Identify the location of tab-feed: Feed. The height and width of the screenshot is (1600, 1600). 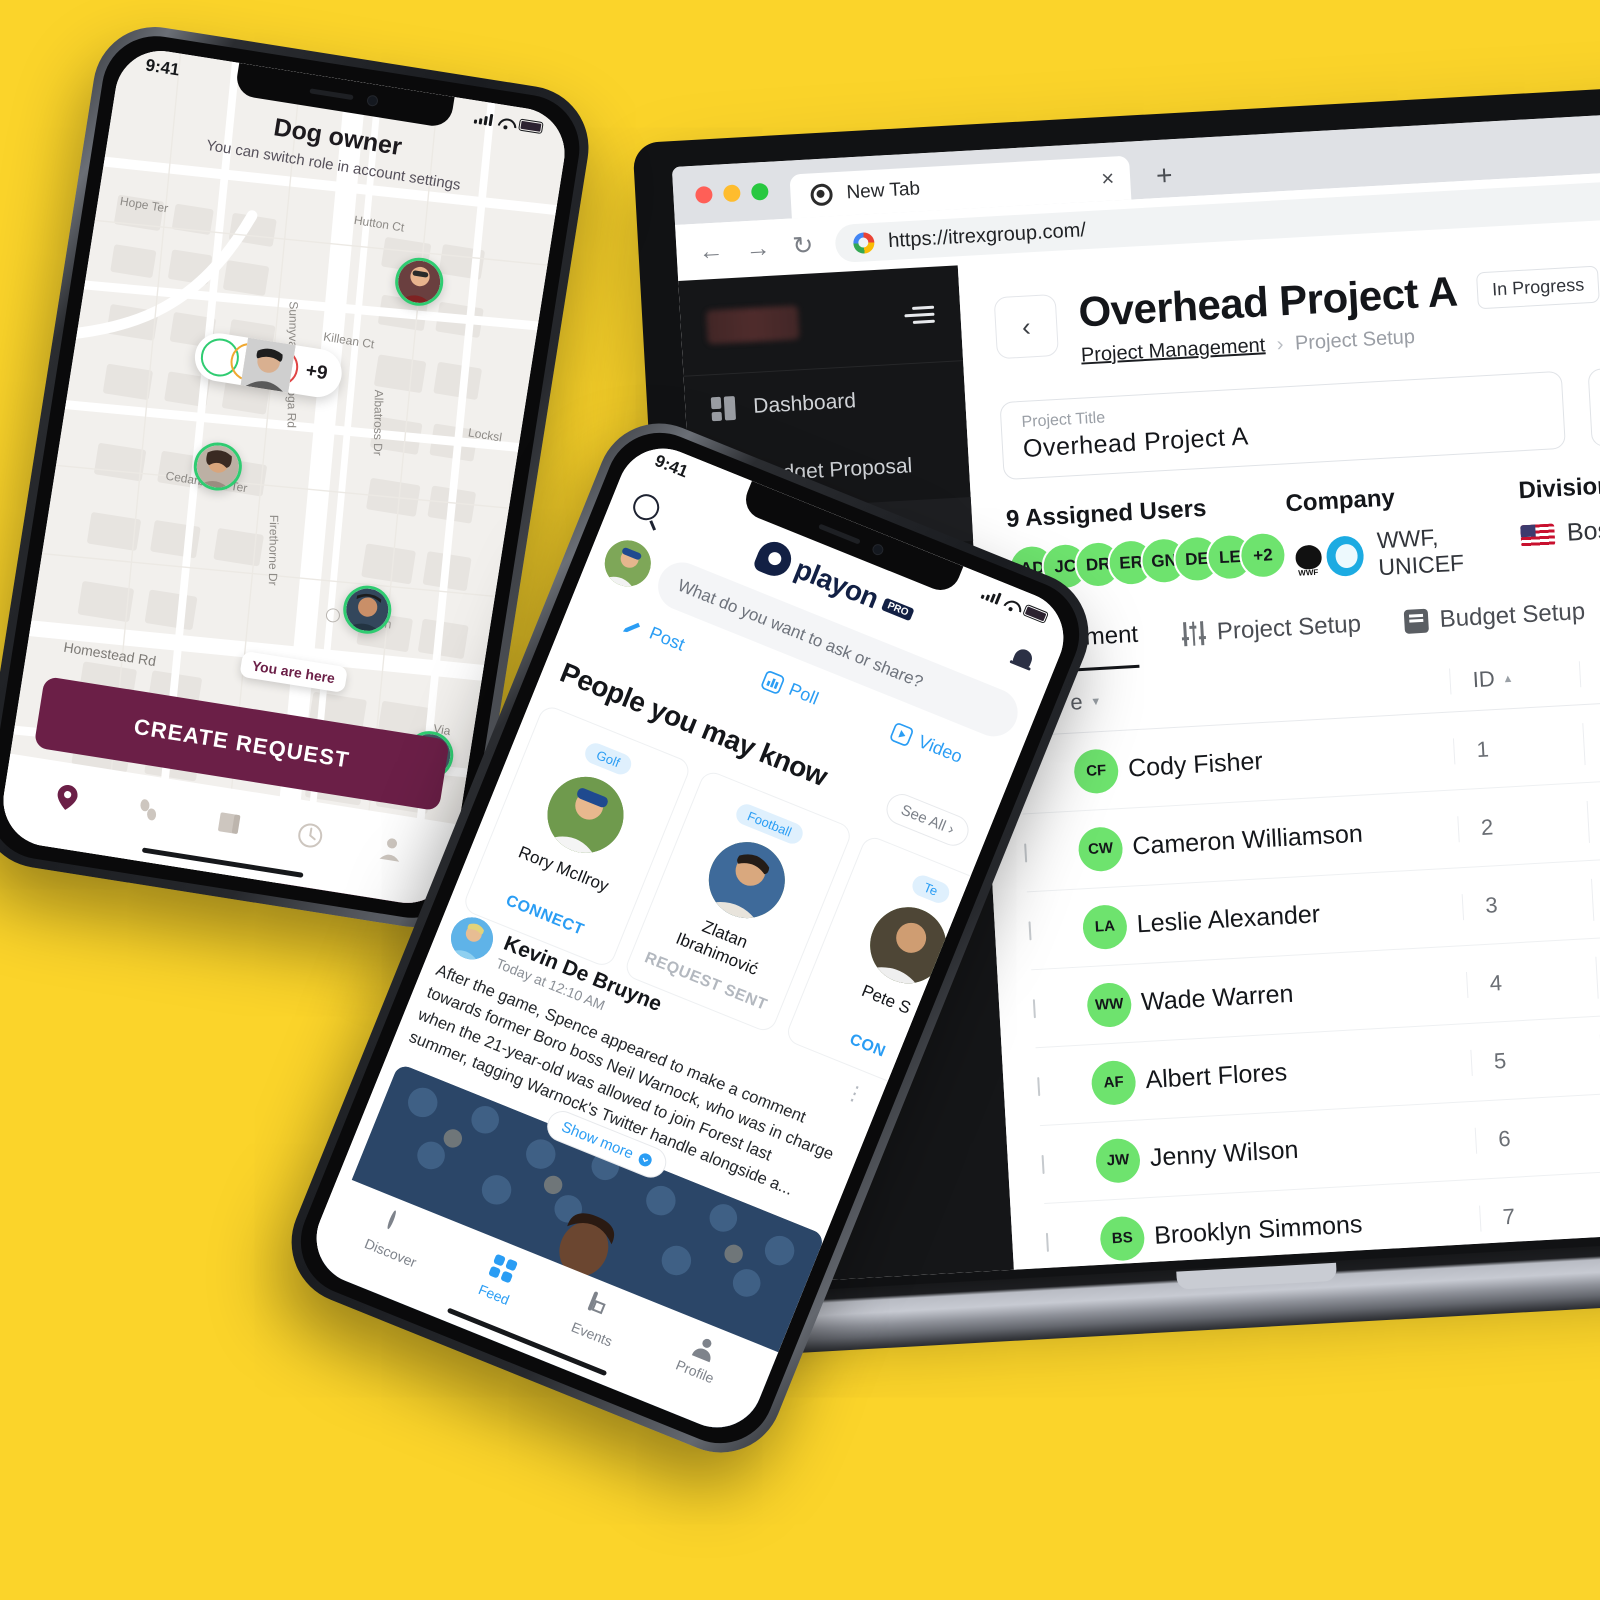
(499, 1280).